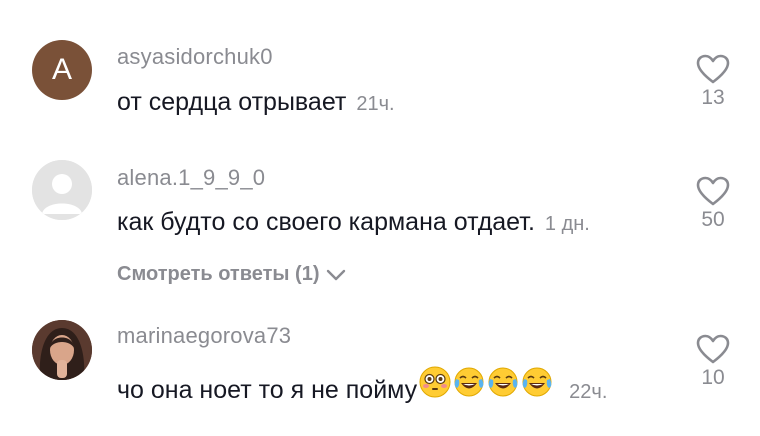 This screenshot has width=760, height=436. What do you see at coordinates (335, 274) in the screenshot?
I see `chevron-down-icon` at bounding box center [335, 274].